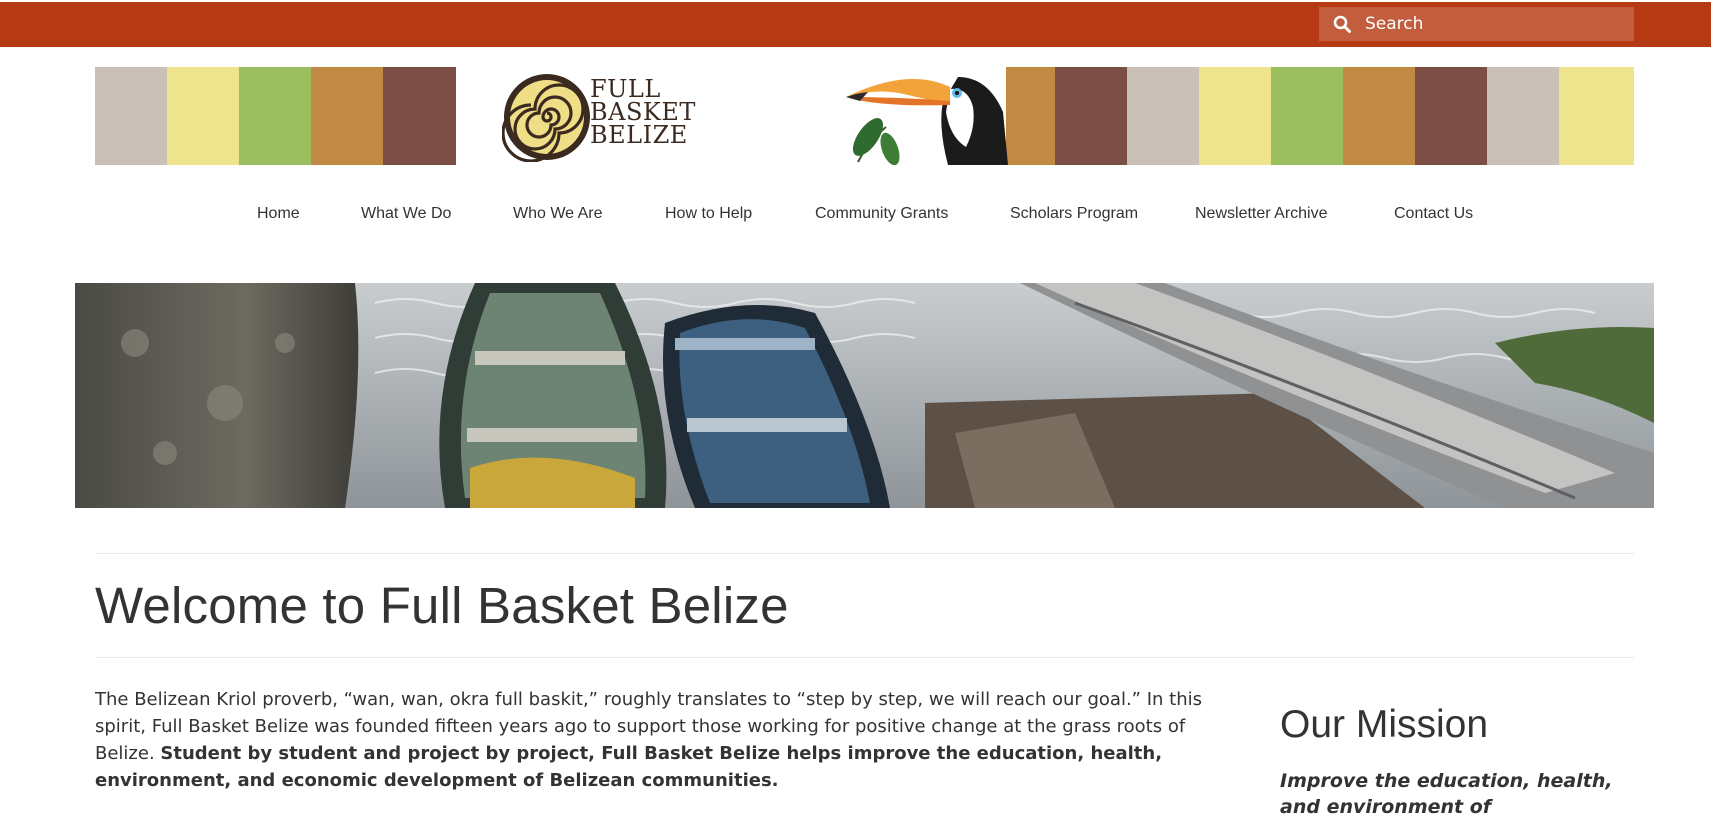  Describe the element at coordinates (1074, 214) in the screenshot. I see `nav-item-scholars-program: Scholars Program` at that location.